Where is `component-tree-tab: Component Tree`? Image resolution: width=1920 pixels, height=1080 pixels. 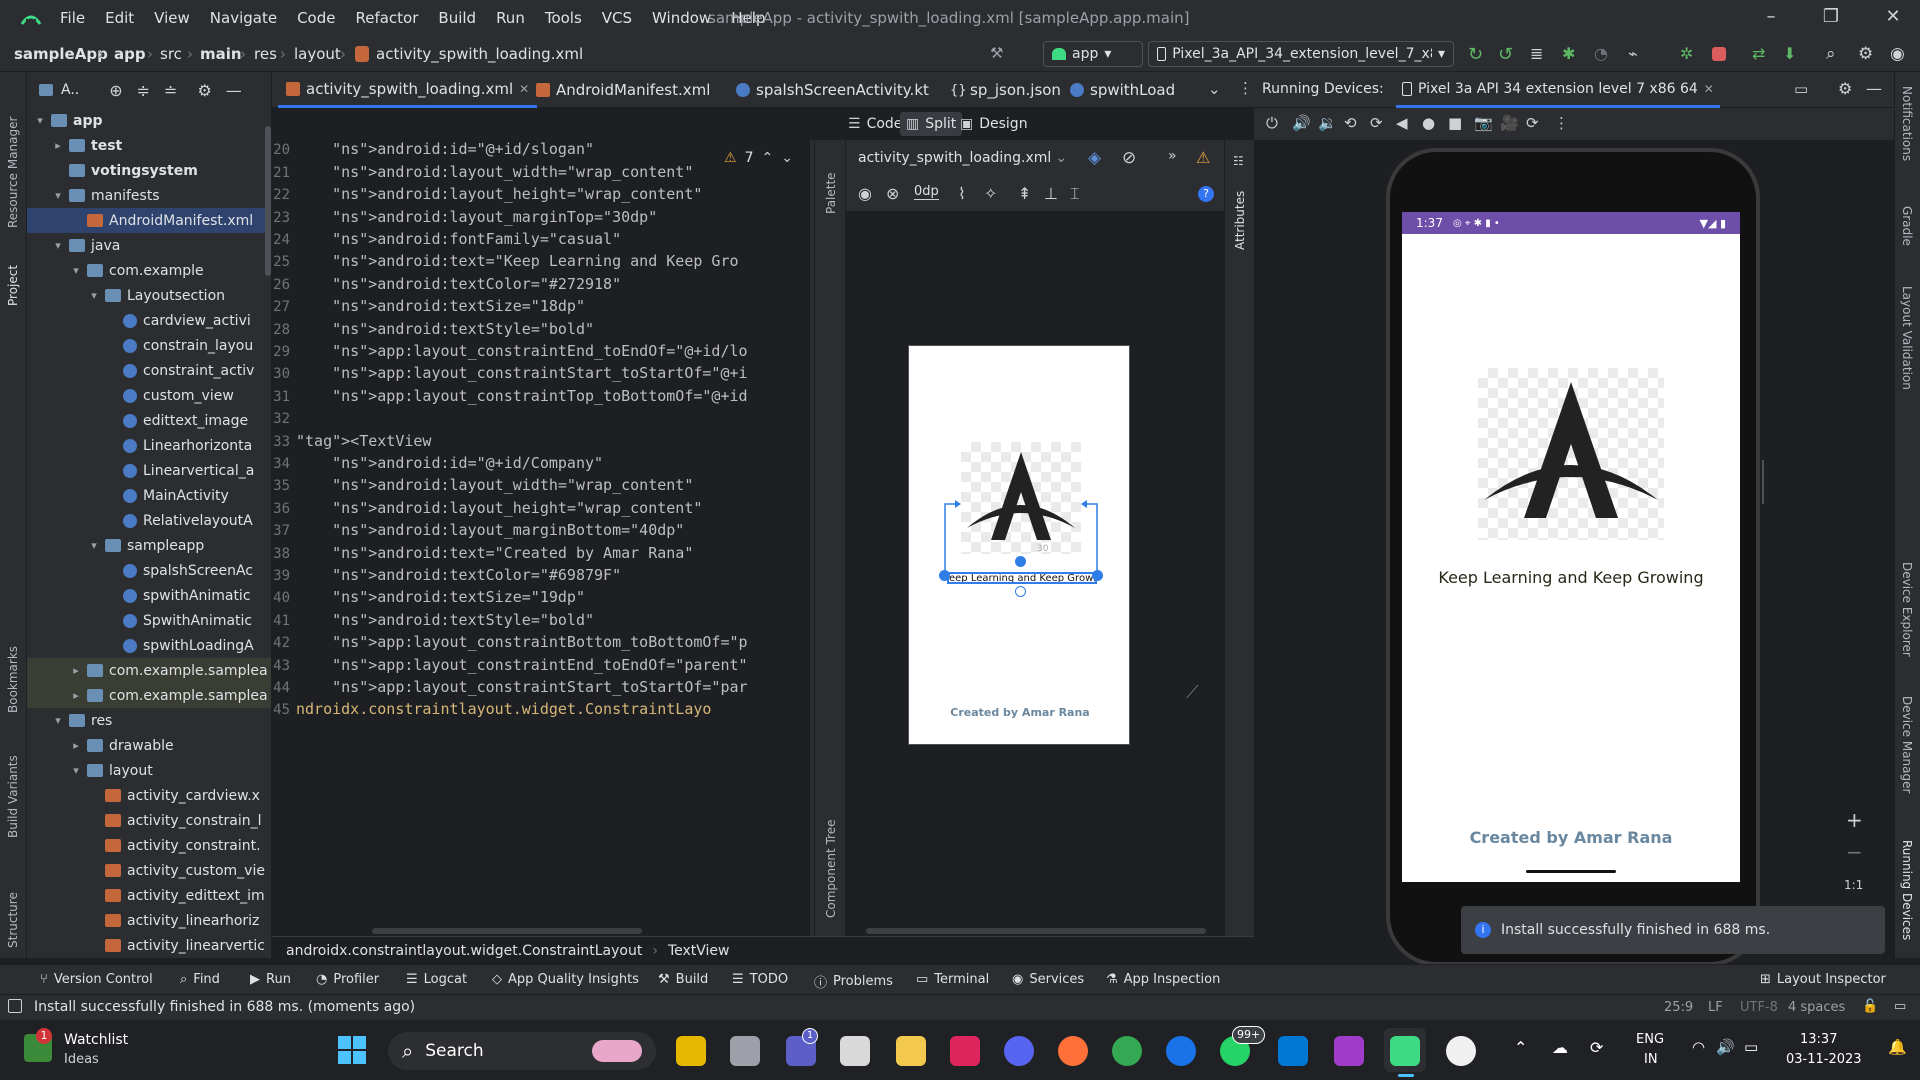 component-tree-tab: Component Tree is located at coordinates (831, 858).